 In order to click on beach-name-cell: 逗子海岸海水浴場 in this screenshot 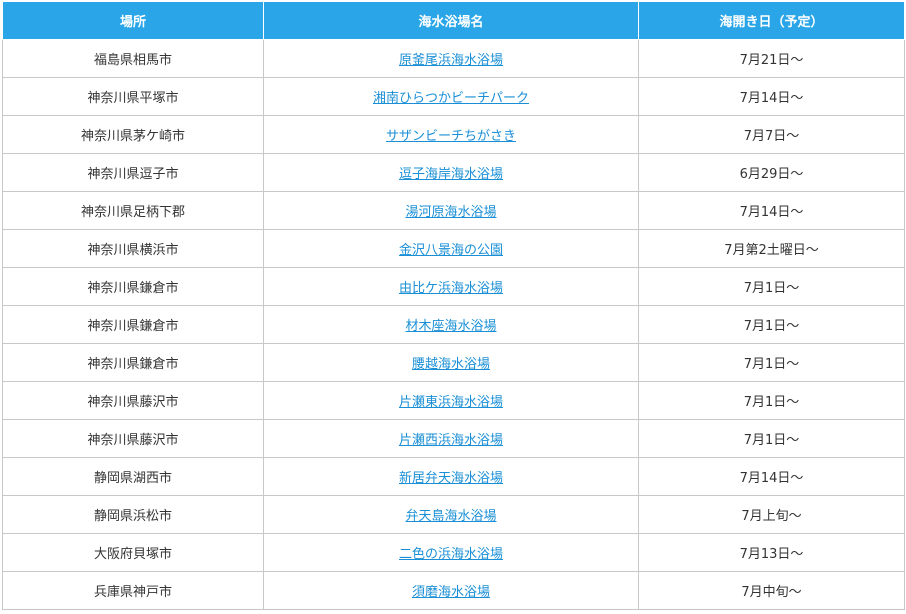, I will do `click(451, 172)`.